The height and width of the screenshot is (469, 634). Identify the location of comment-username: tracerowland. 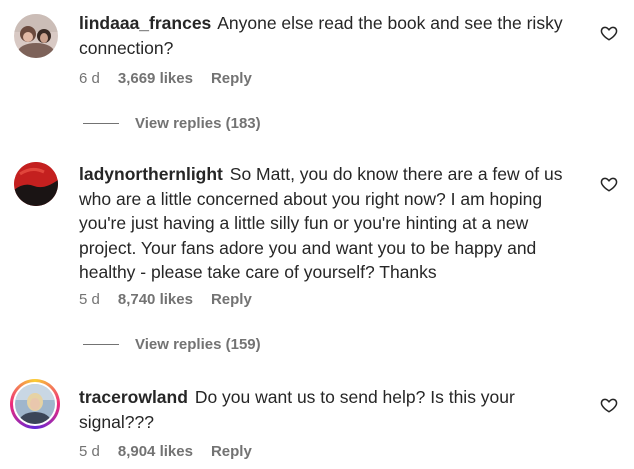
(133, 397).